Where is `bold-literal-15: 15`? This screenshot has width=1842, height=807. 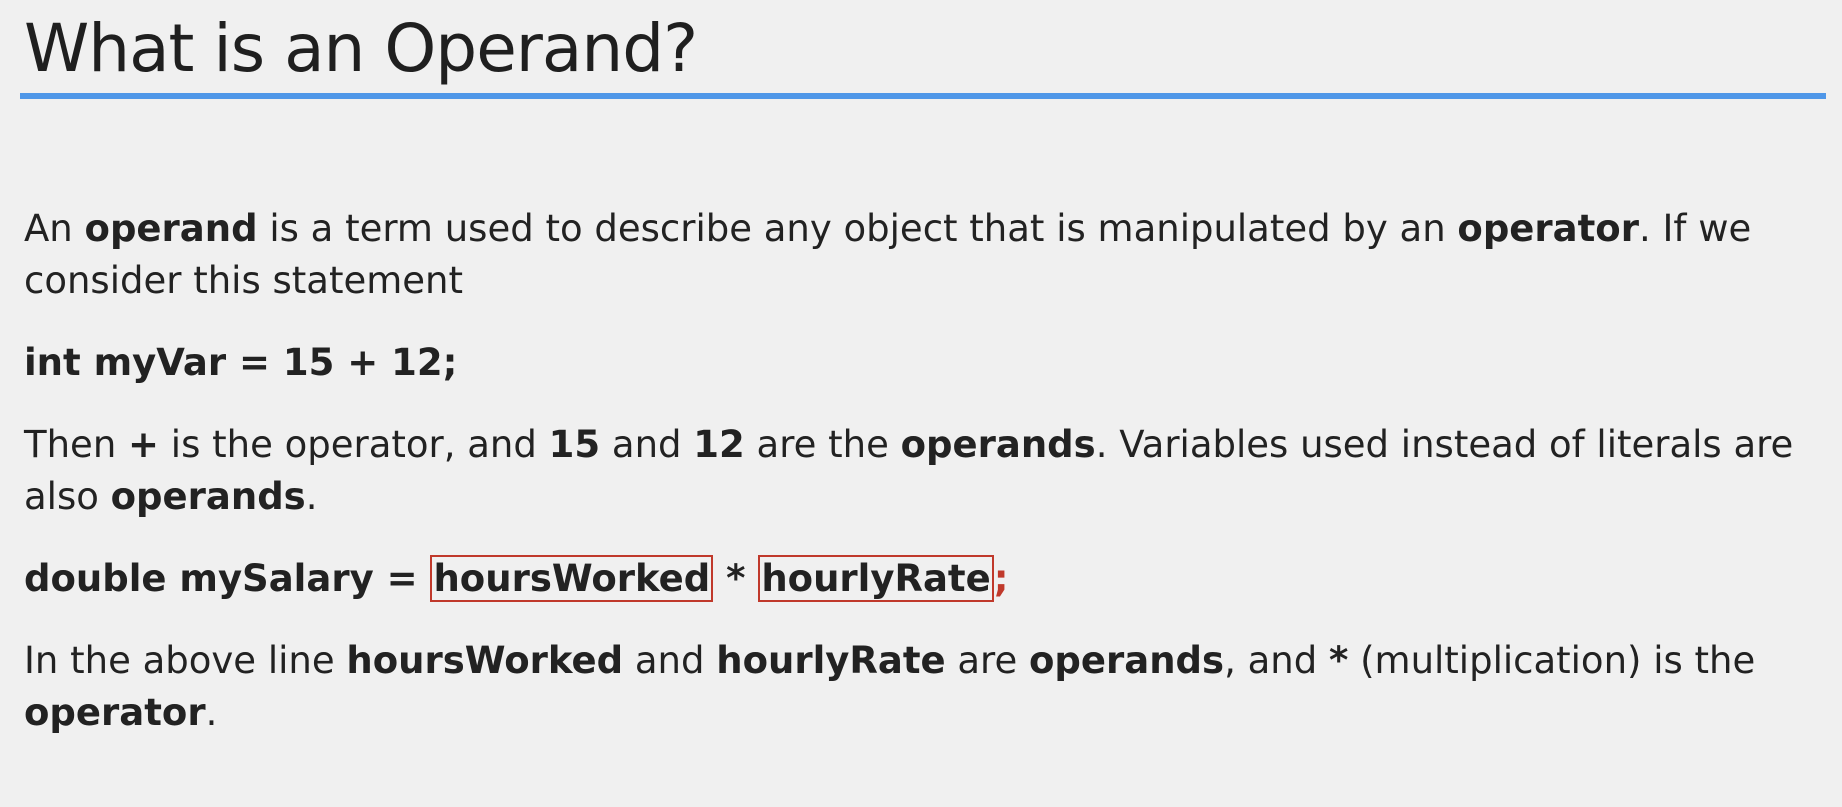
bold-literal-15: 15 is located at coordinates (574, 444).